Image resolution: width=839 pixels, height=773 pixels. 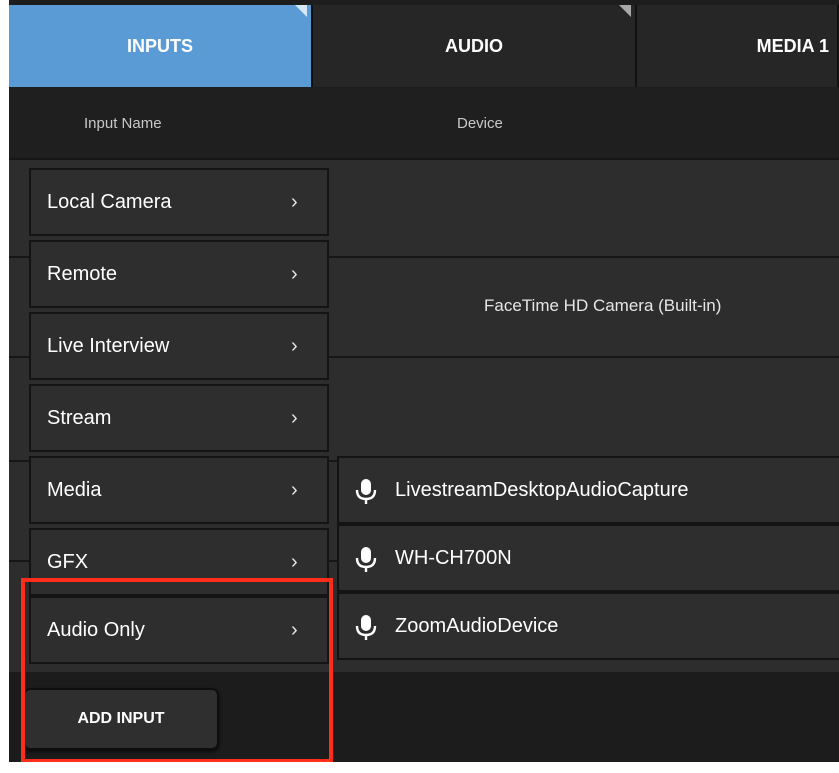 What do you see at coordinates (542, 490) in the screenshot?
I see `submenu-item-label: LivestreamDesktopAudioCapture` at bounding box center [542, 490].